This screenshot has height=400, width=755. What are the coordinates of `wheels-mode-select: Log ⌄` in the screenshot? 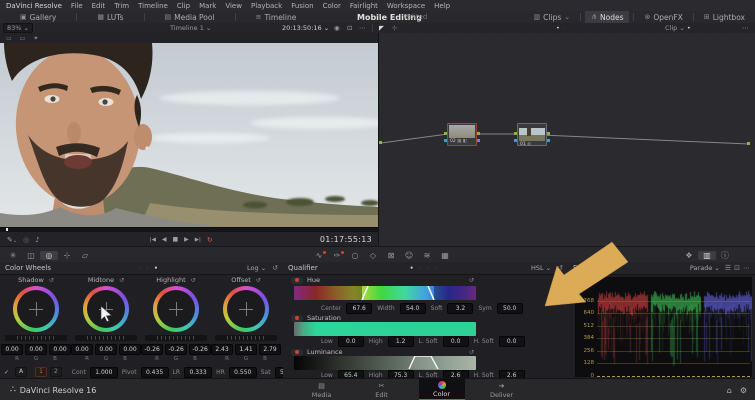 It's located at (256, 268).